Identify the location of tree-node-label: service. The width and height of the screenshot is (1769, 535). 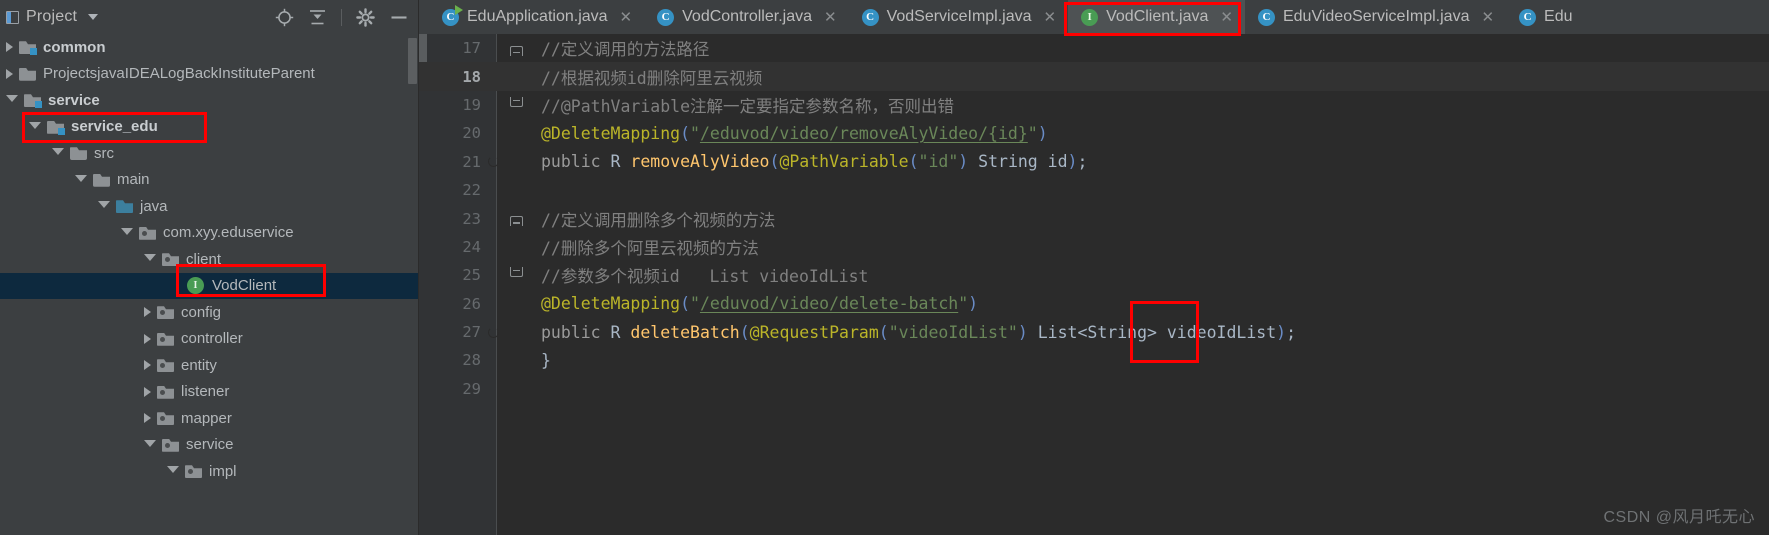
(210, 445).